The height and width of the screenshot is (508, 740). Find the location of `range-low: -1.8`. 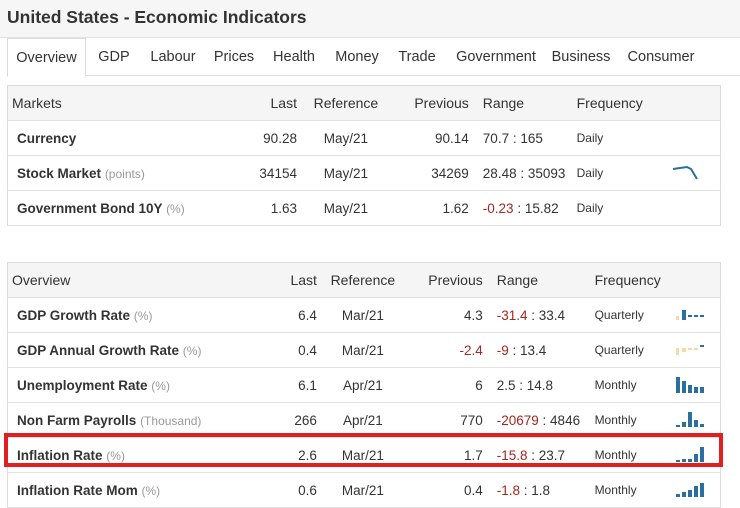

range-low: -1.8 is located at coordinates (508, 490).